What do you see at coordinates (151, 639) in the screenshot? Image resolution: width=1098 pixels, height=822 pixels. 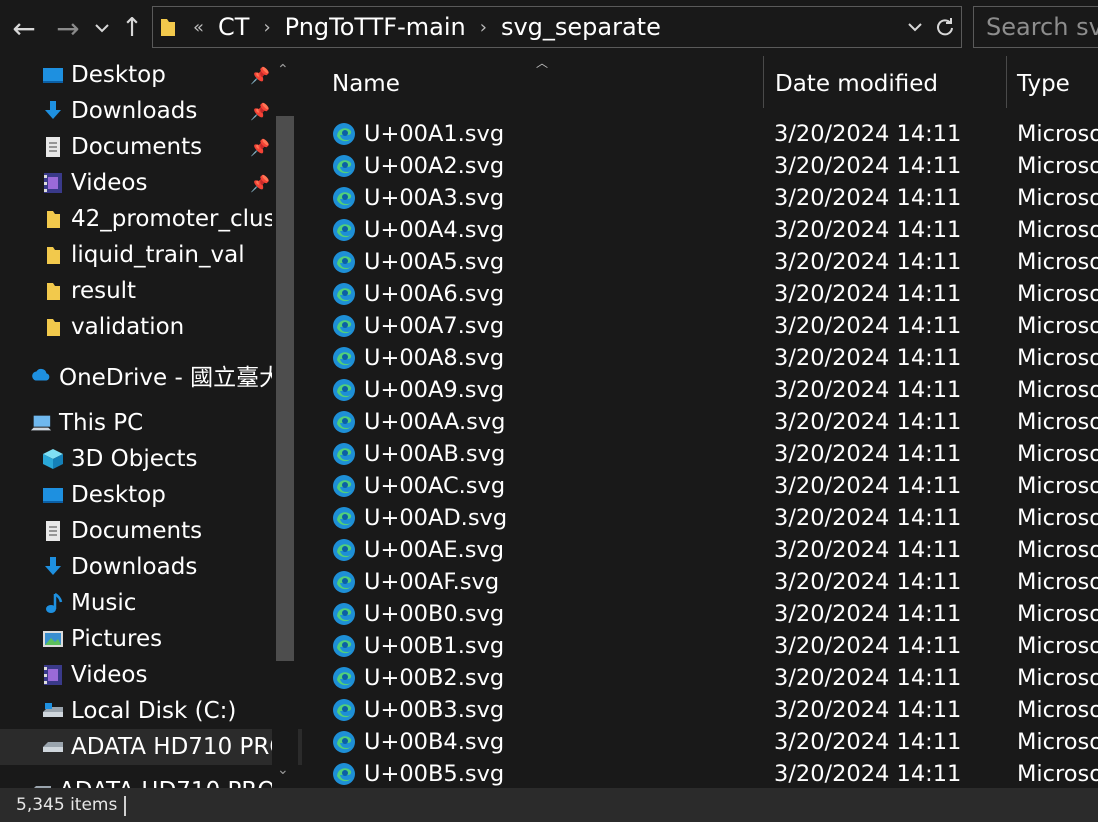 I see `sidebar-item-pictures: Pictures` at bounding box center [151, 639].